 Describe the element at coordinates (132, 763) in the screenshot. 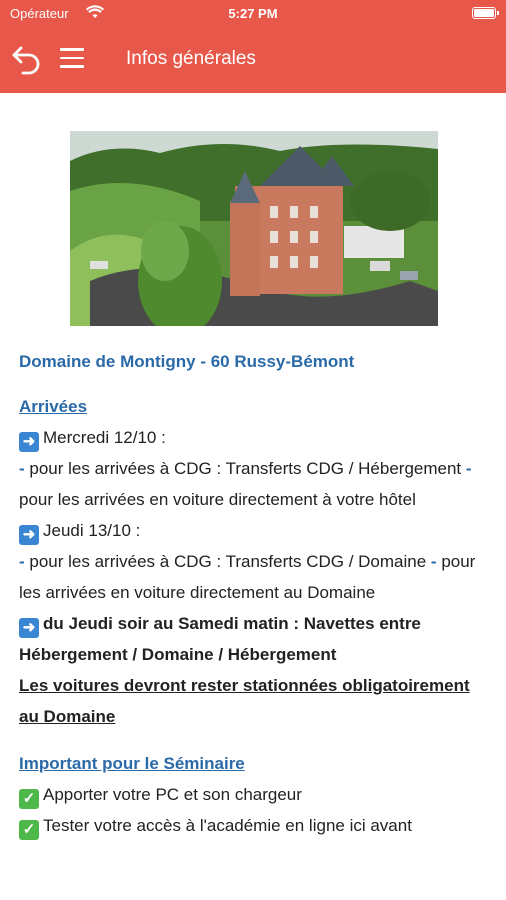

I see `seminar-link: Important pour le Séminaire` at that location.